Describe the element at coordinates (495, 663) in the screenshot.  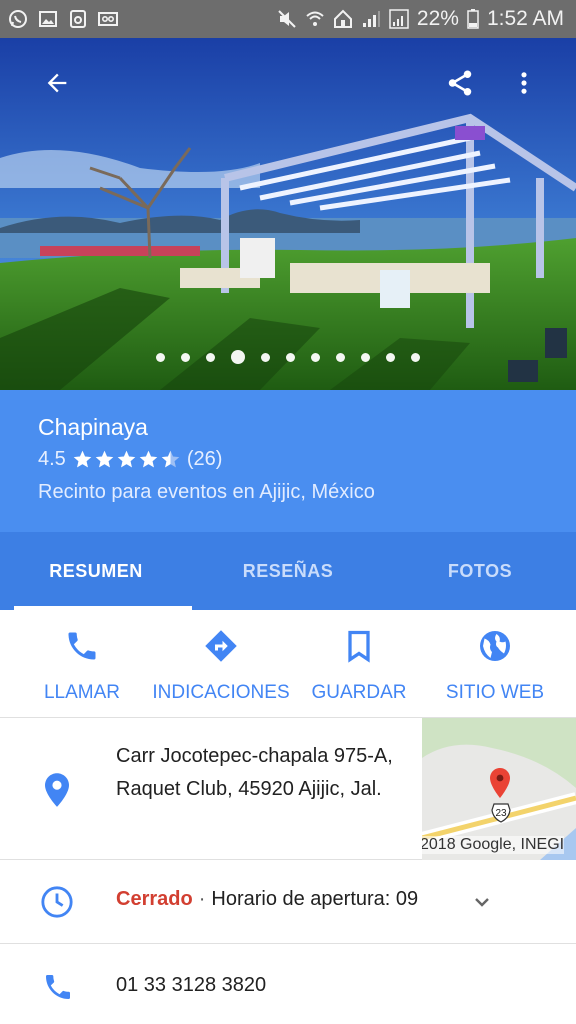
I see `website-button: SITIO WEB` at that location.